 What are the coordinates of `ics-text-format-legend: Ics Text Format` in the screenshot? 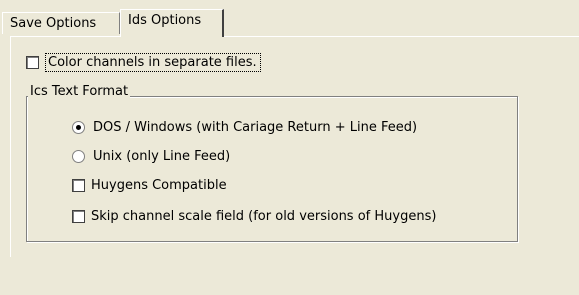 It's located at (79, 91).